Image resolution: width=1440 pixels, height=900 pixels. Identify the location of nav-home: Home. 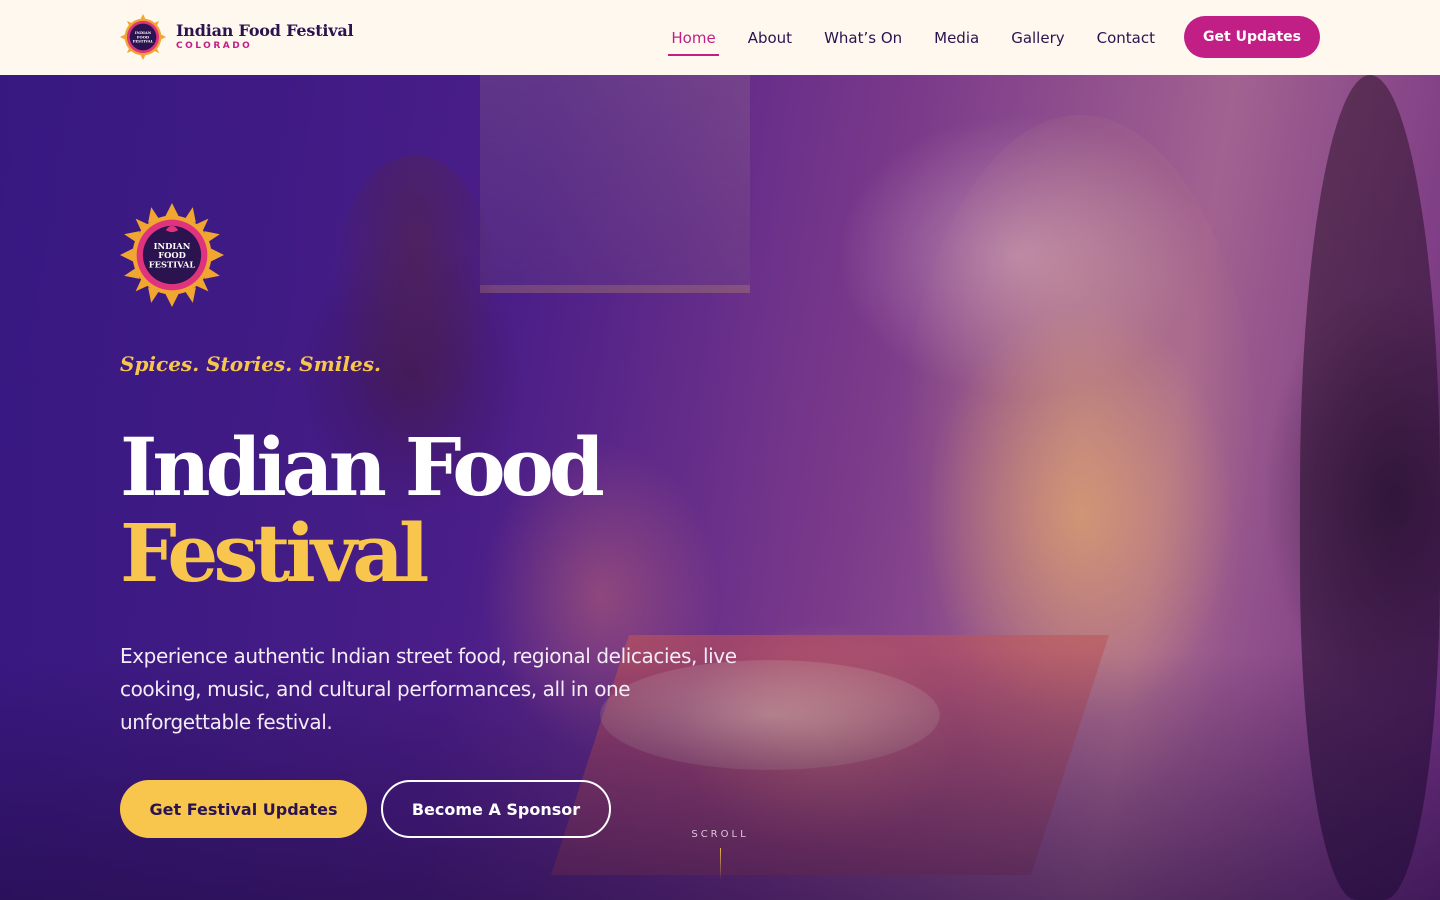
(694, 39).